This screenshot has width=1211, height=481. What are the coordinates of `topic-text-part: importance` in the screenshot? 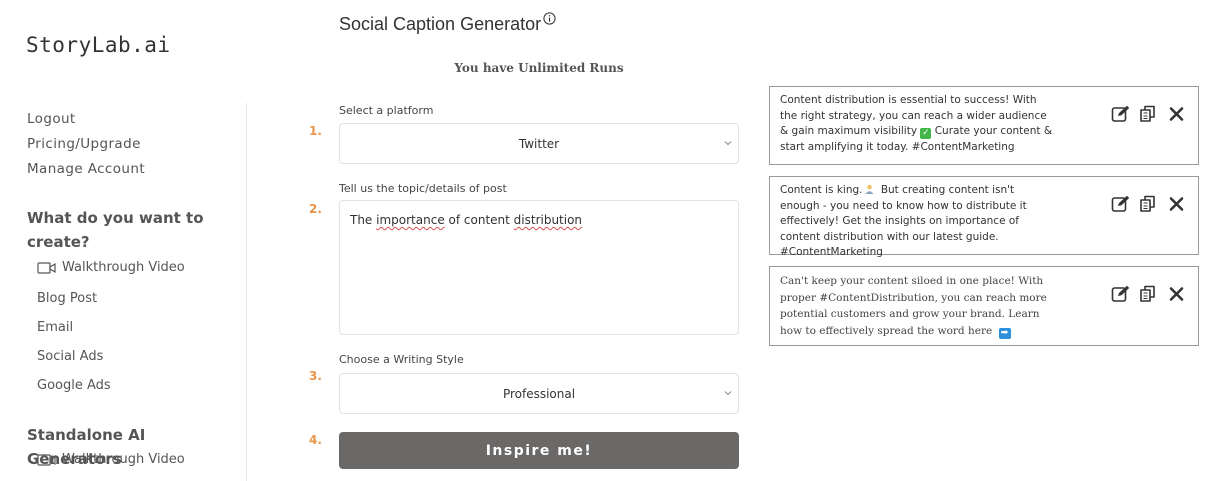 It's located at (410, 220).